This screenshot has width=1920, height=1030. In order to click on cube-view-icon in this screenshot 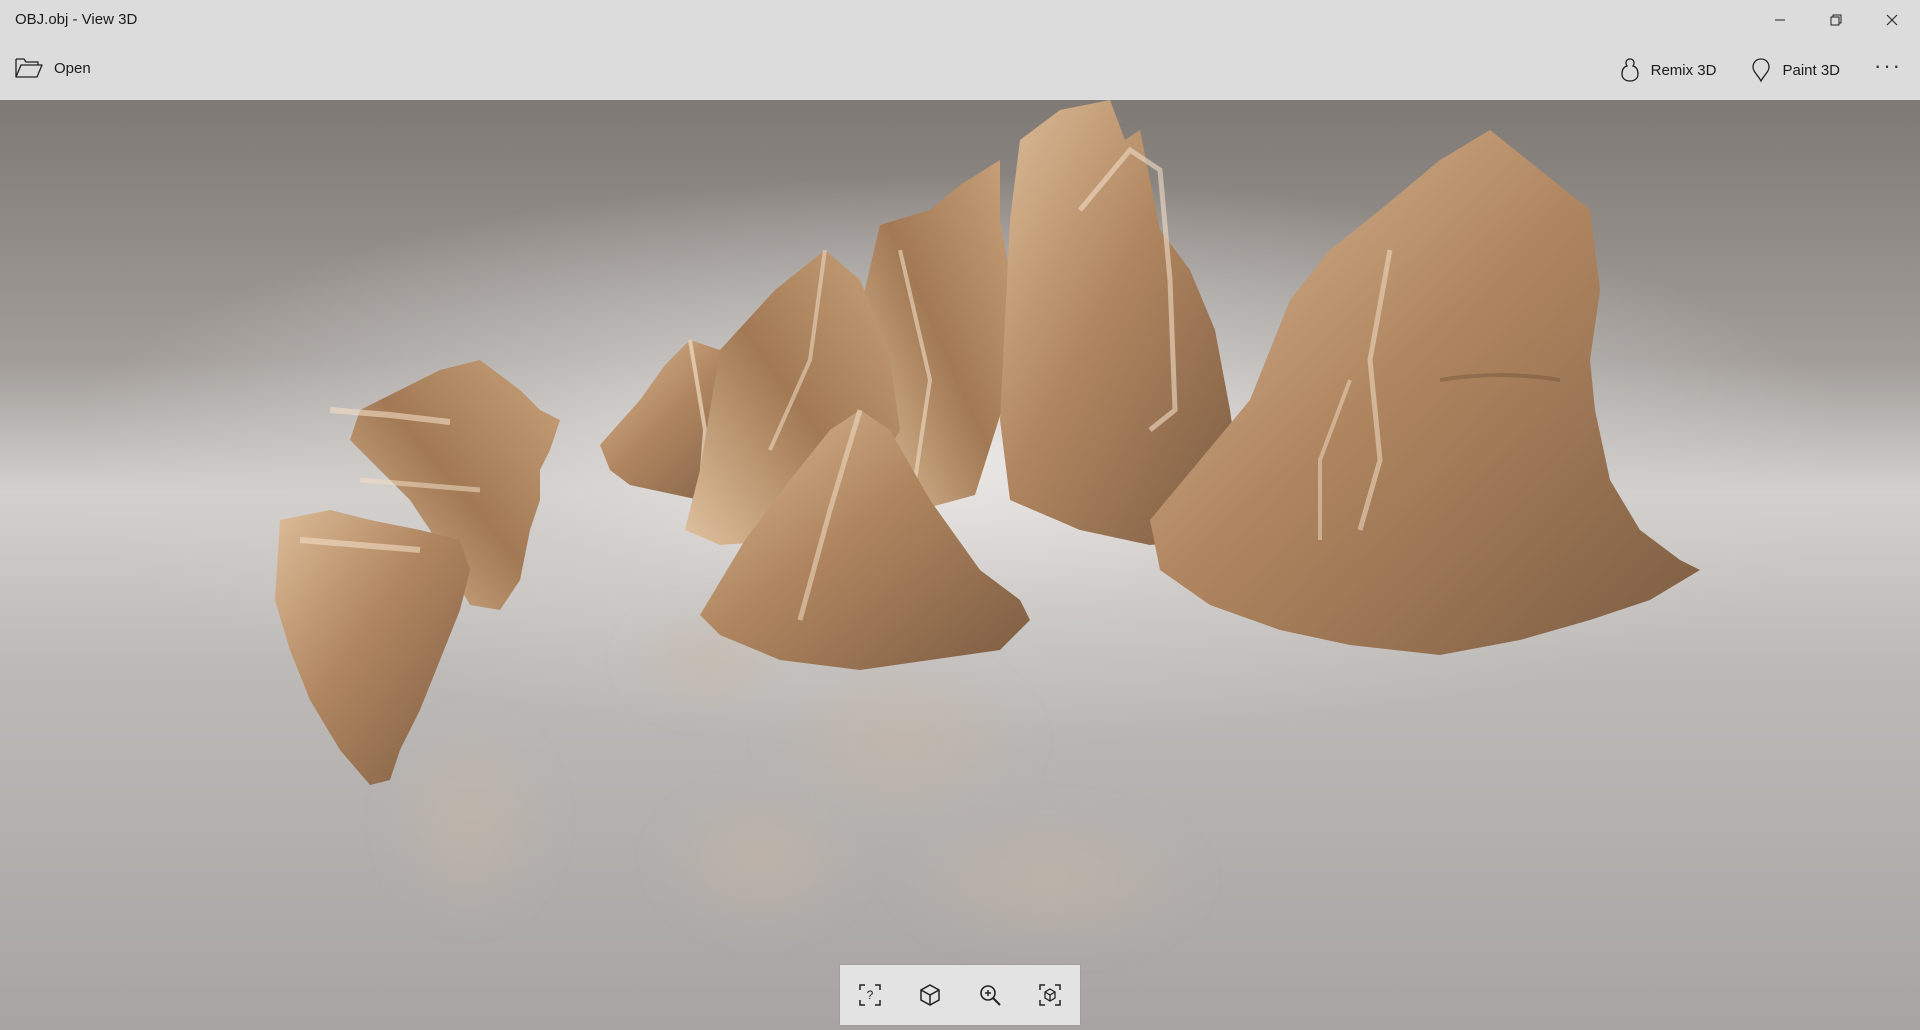, I will do `click(930, 995)`.